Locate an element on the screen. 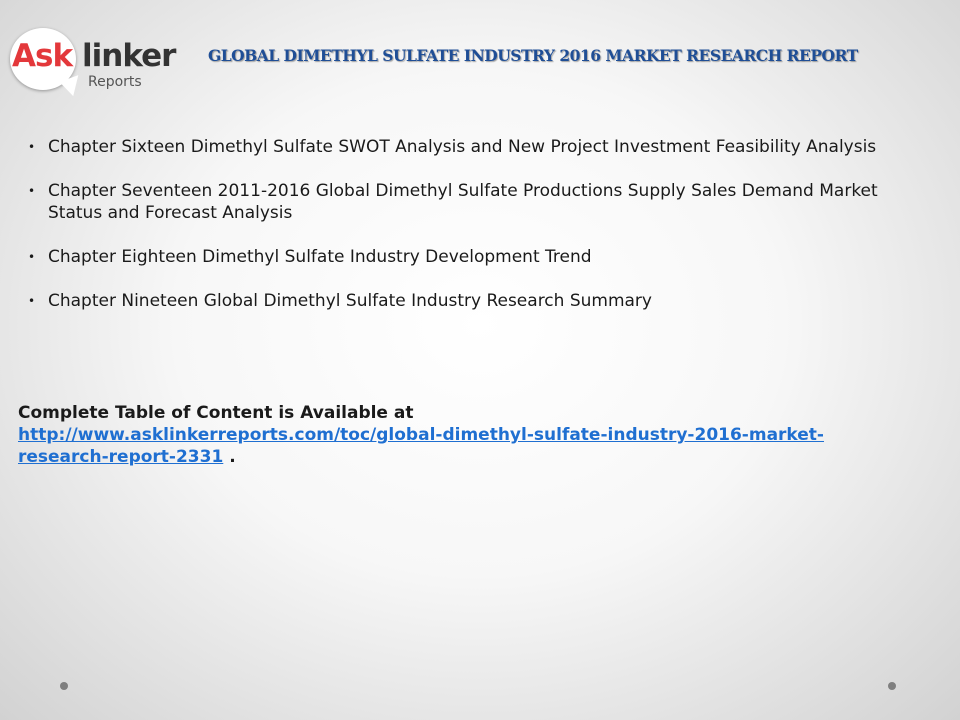 This screenshot has width=960, height=720. logo-linker-text: linker is located at coordinates (129, 56).